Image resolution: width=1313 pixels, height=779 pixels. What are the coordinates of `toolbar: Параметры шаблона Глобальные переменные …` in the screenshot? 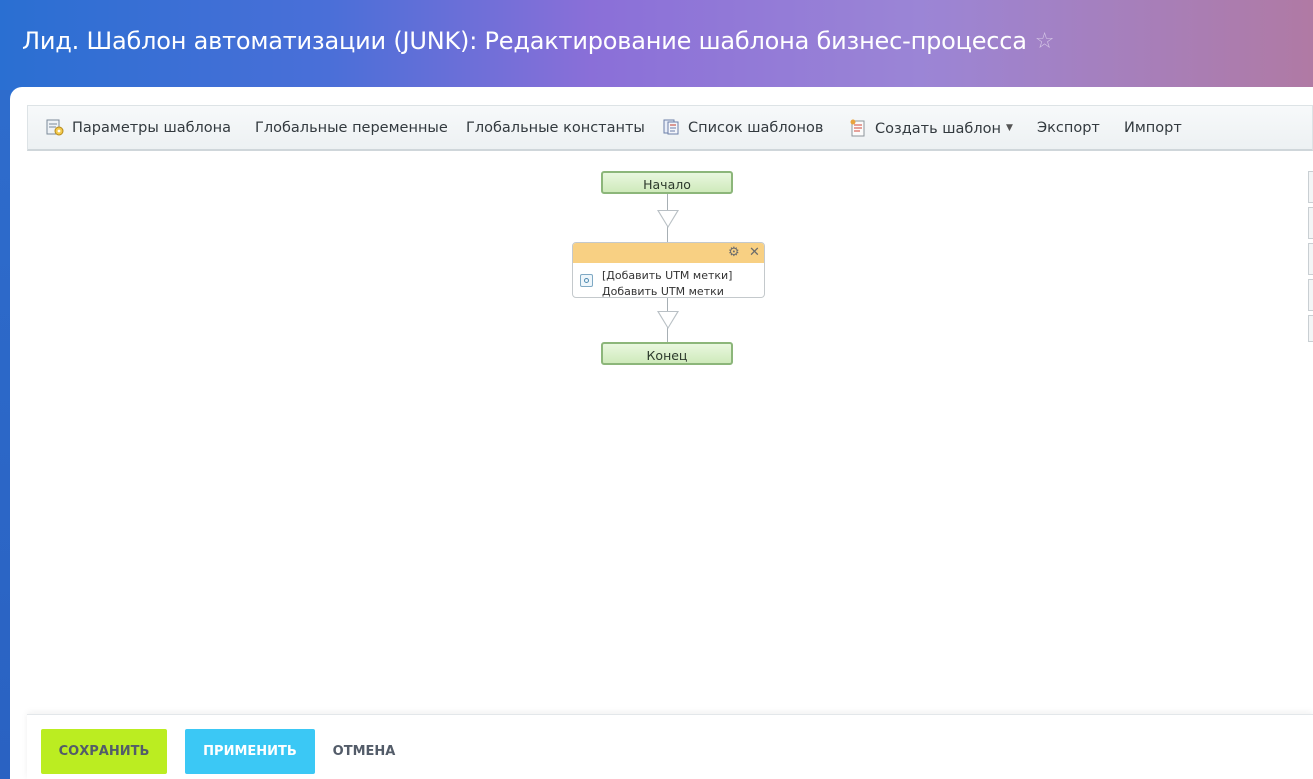 It's located at (670, 128).